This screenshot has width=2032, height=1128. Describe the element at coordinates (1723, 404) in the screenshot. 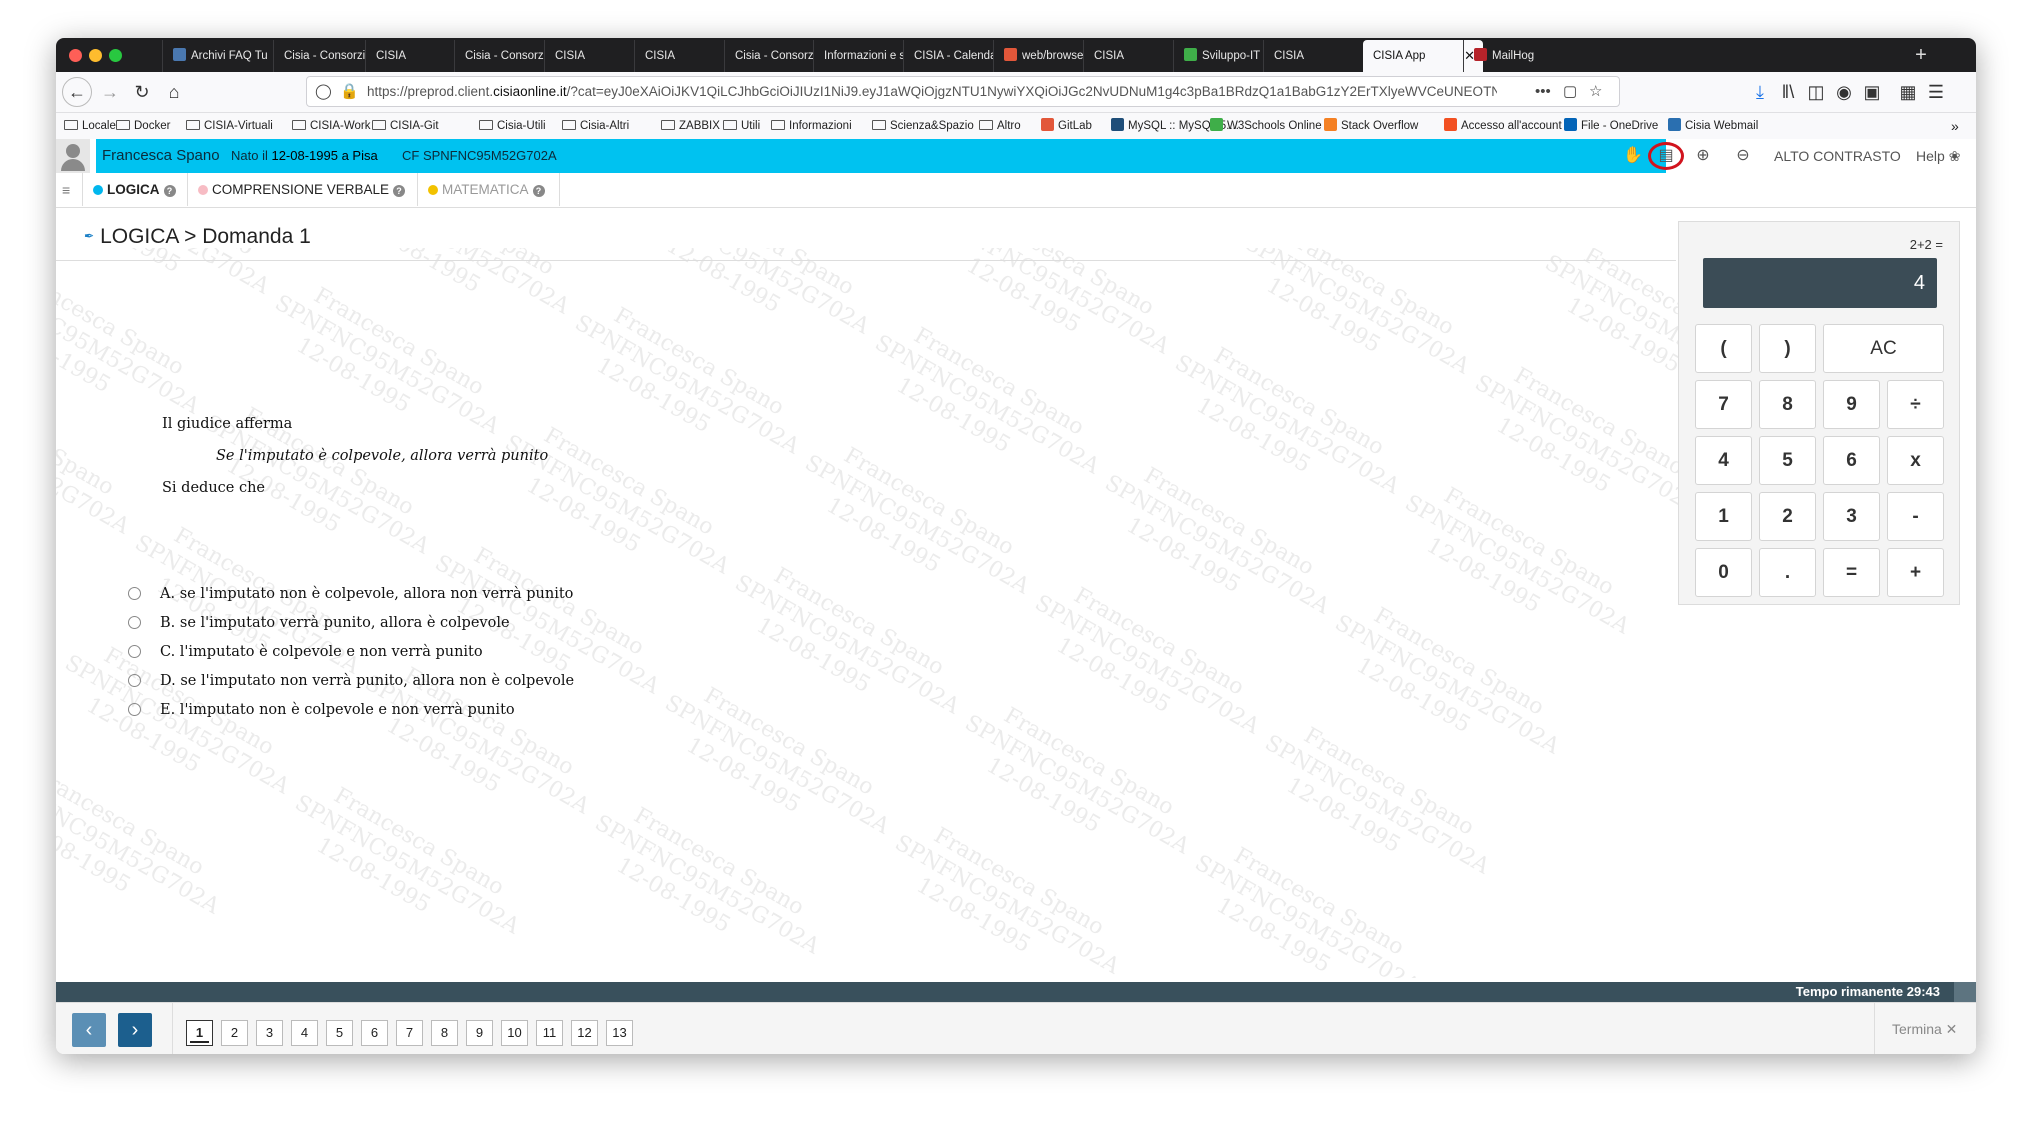

I see `calculator-key: 7` at that location.